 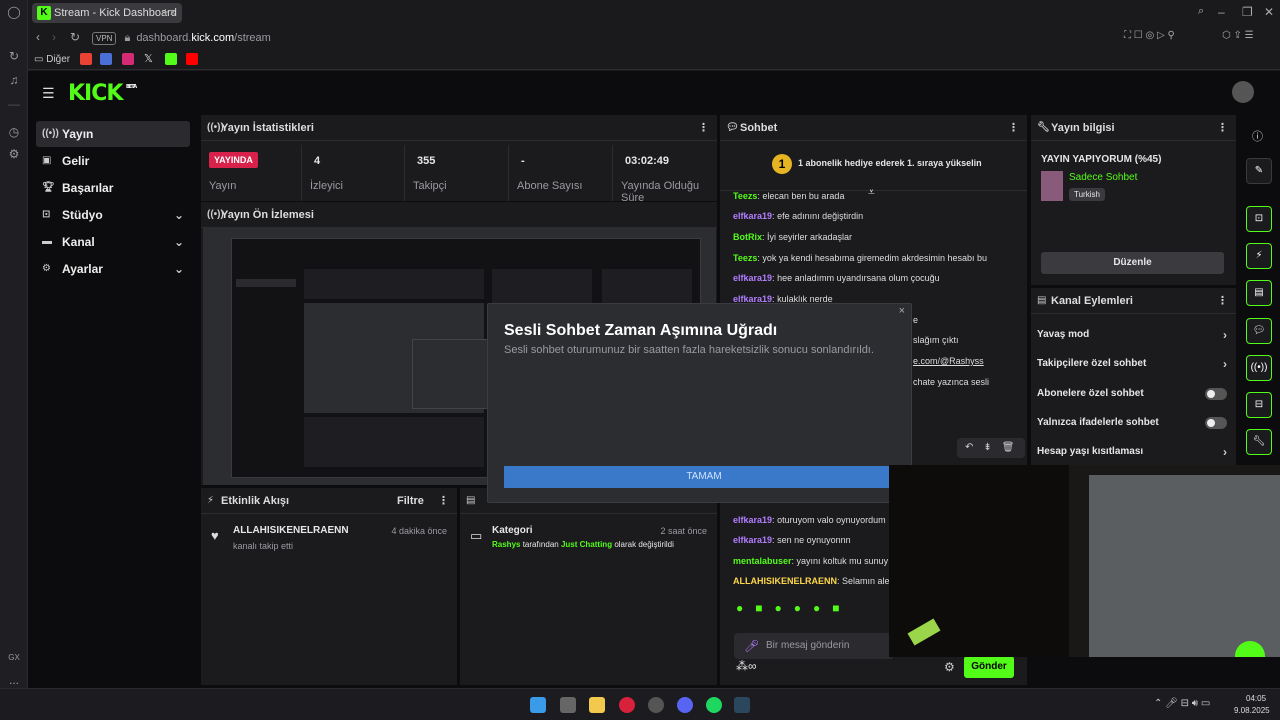 I want to click on send-button: Gönder, so click(x=989, y=667).